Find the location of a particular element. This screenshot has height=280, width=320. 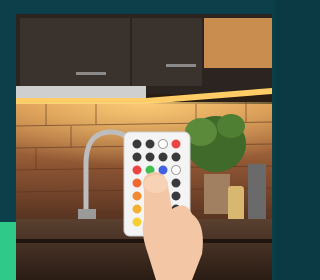

jar is located at coordinates (236, 204).